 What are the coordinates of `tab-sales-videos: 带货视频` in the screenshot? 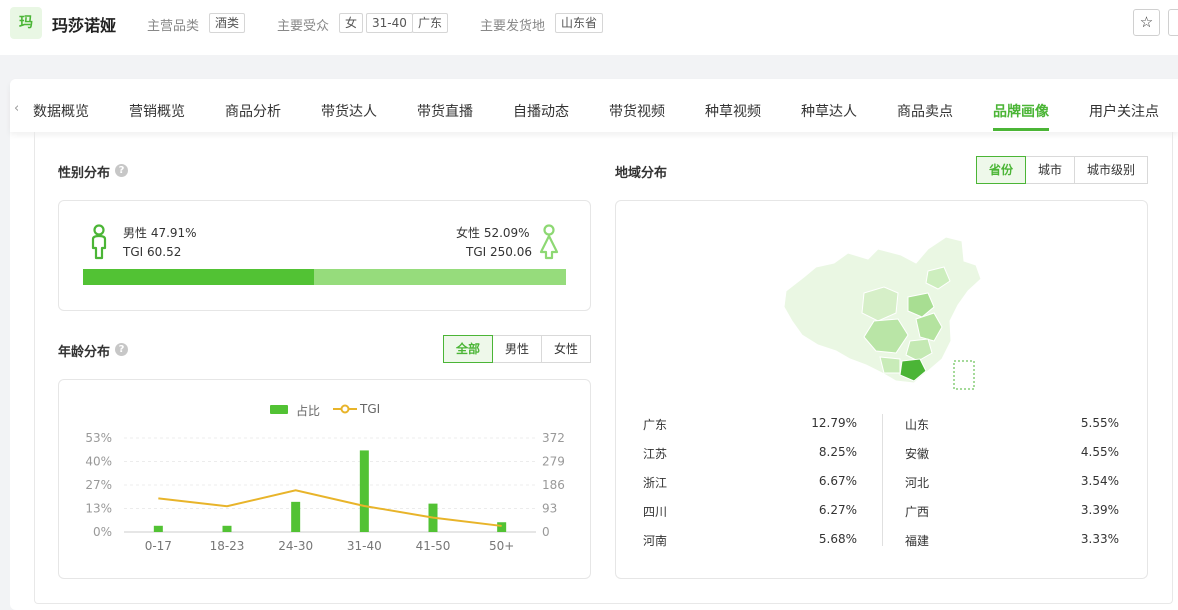 It's located at (637, 111).